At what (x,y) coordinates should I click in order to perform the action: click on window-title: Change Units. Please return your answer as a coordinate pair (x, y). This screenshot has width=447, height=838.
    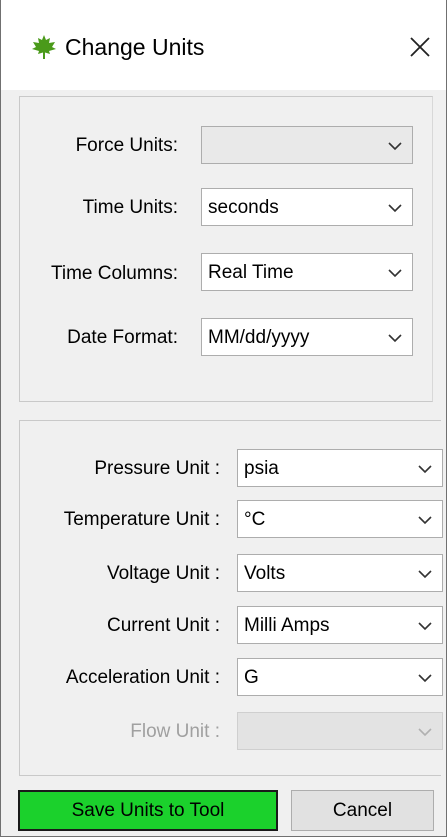
    Looking at the image, I should click on (135, 47).